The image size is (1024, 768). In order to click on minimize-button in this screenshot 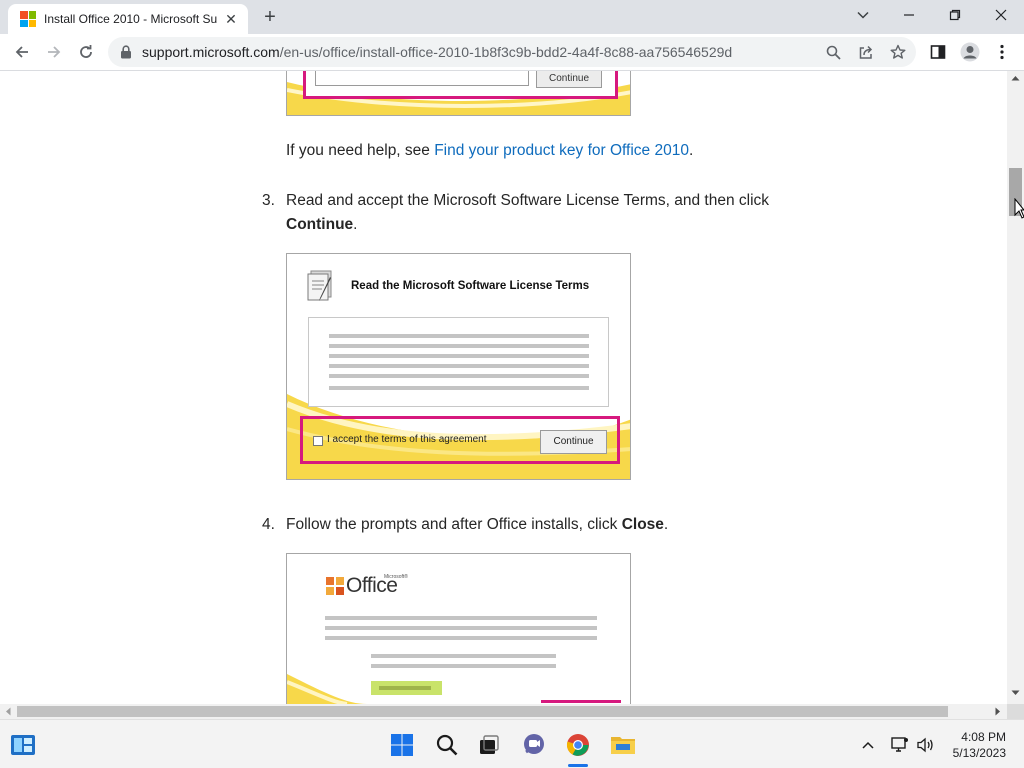, I will do `click(909, 15)`.